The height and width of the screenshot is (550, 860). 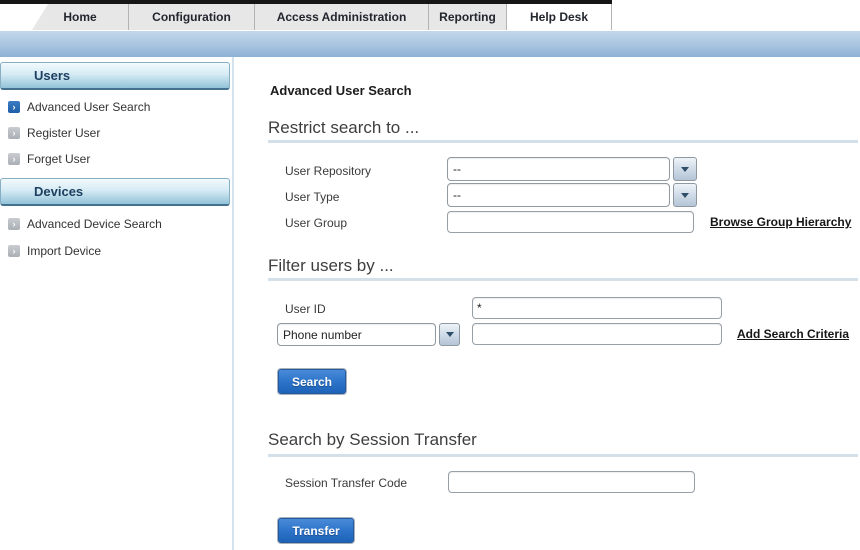 I want to click on session-transfer-code-input, so click(x=571, y=482).